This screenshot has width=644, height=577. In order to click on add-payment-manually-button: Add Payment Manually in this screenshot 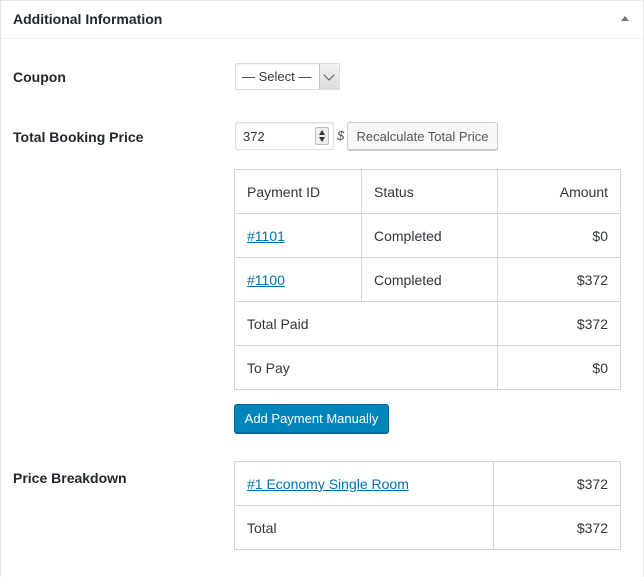, I will do `click(311, 418)`.